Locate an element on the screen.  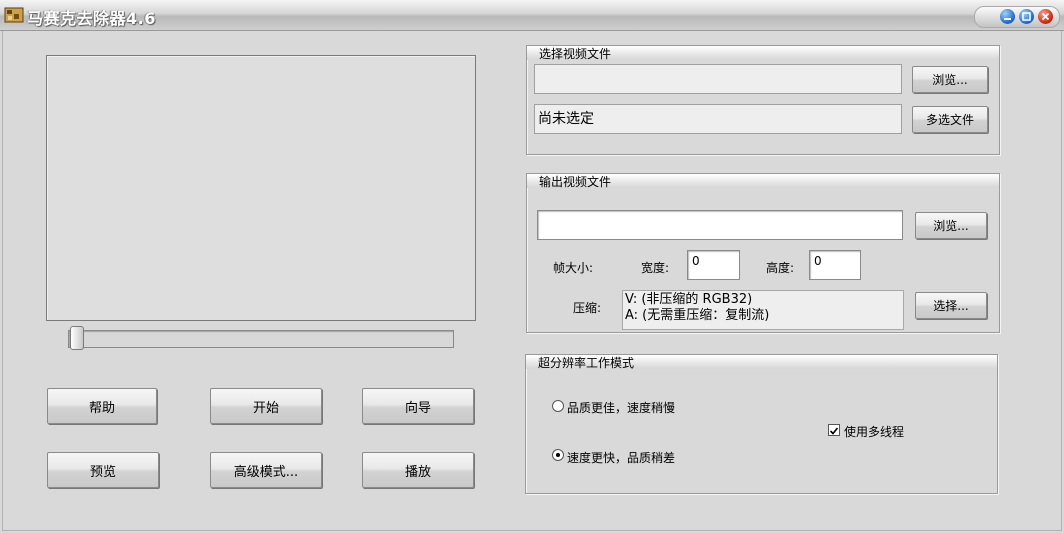
input-file-group: 选择视频文件 is located at coordinates (763, 100).